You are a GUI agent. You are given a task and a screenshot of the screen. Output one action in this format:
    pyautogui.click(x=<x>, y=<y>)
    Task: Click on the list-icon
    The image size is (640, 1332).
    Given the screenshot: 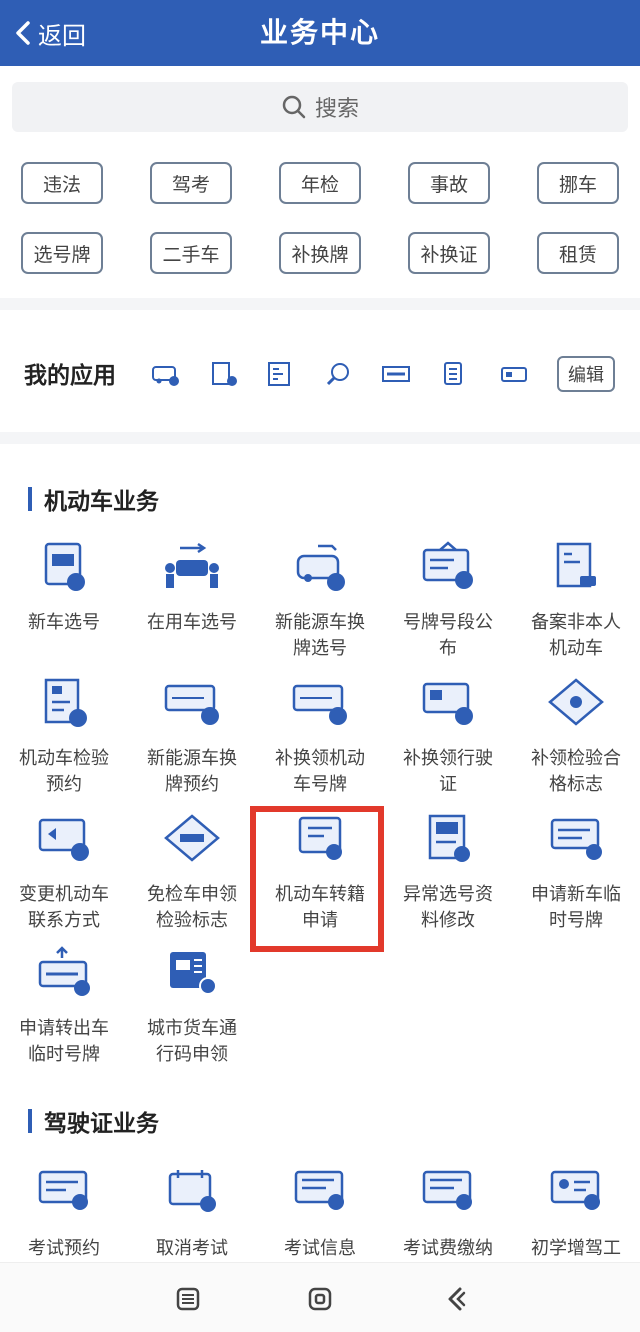 What is the action you would take?
    pyautogui.click(x=455, y=374)
    